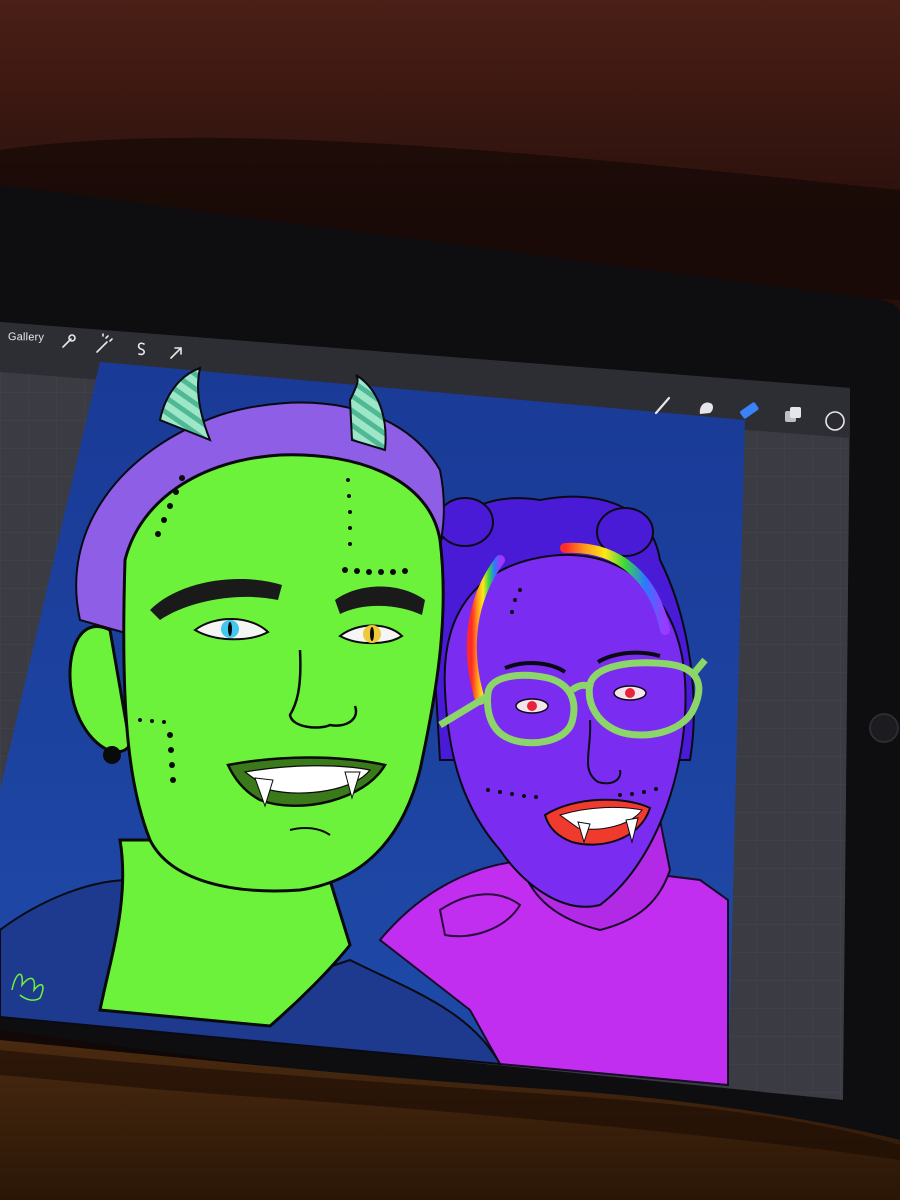  What do you see at coordinates (835, 421) in the screenshot?
I see `color-circle-icon` at bounding box center [835, 421].